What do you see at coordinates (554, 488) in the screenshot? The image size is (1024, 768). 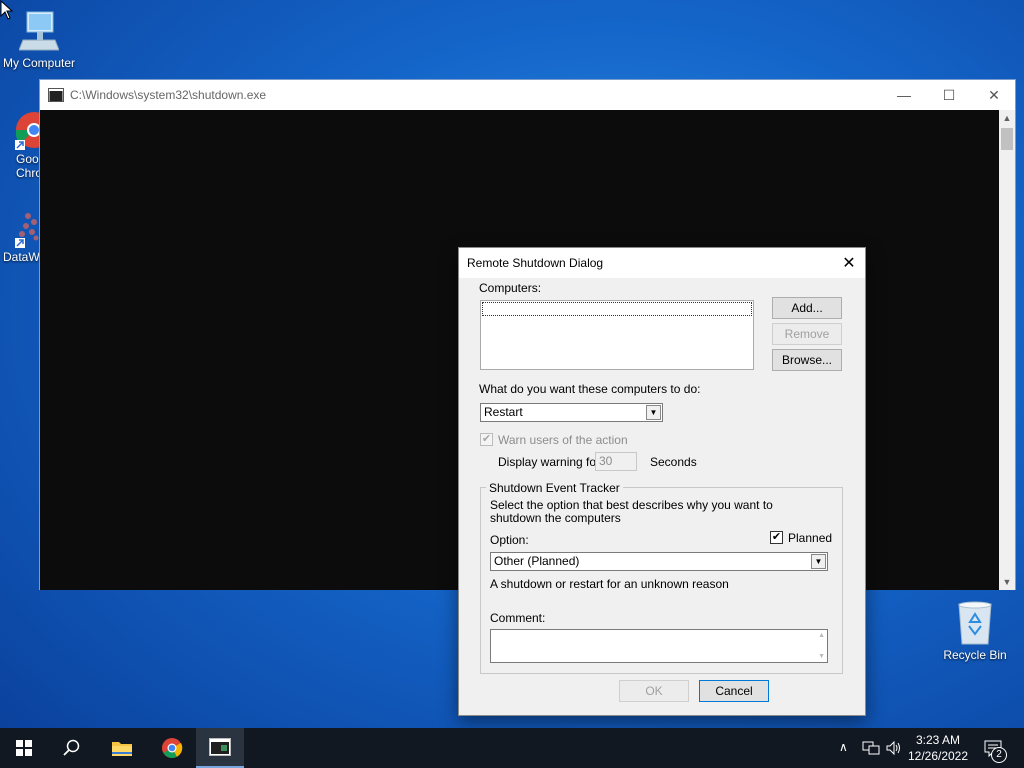 I see `shutdown-event-tracker-label: Shutdown Event Tracker` at bounding box center [554, 488].